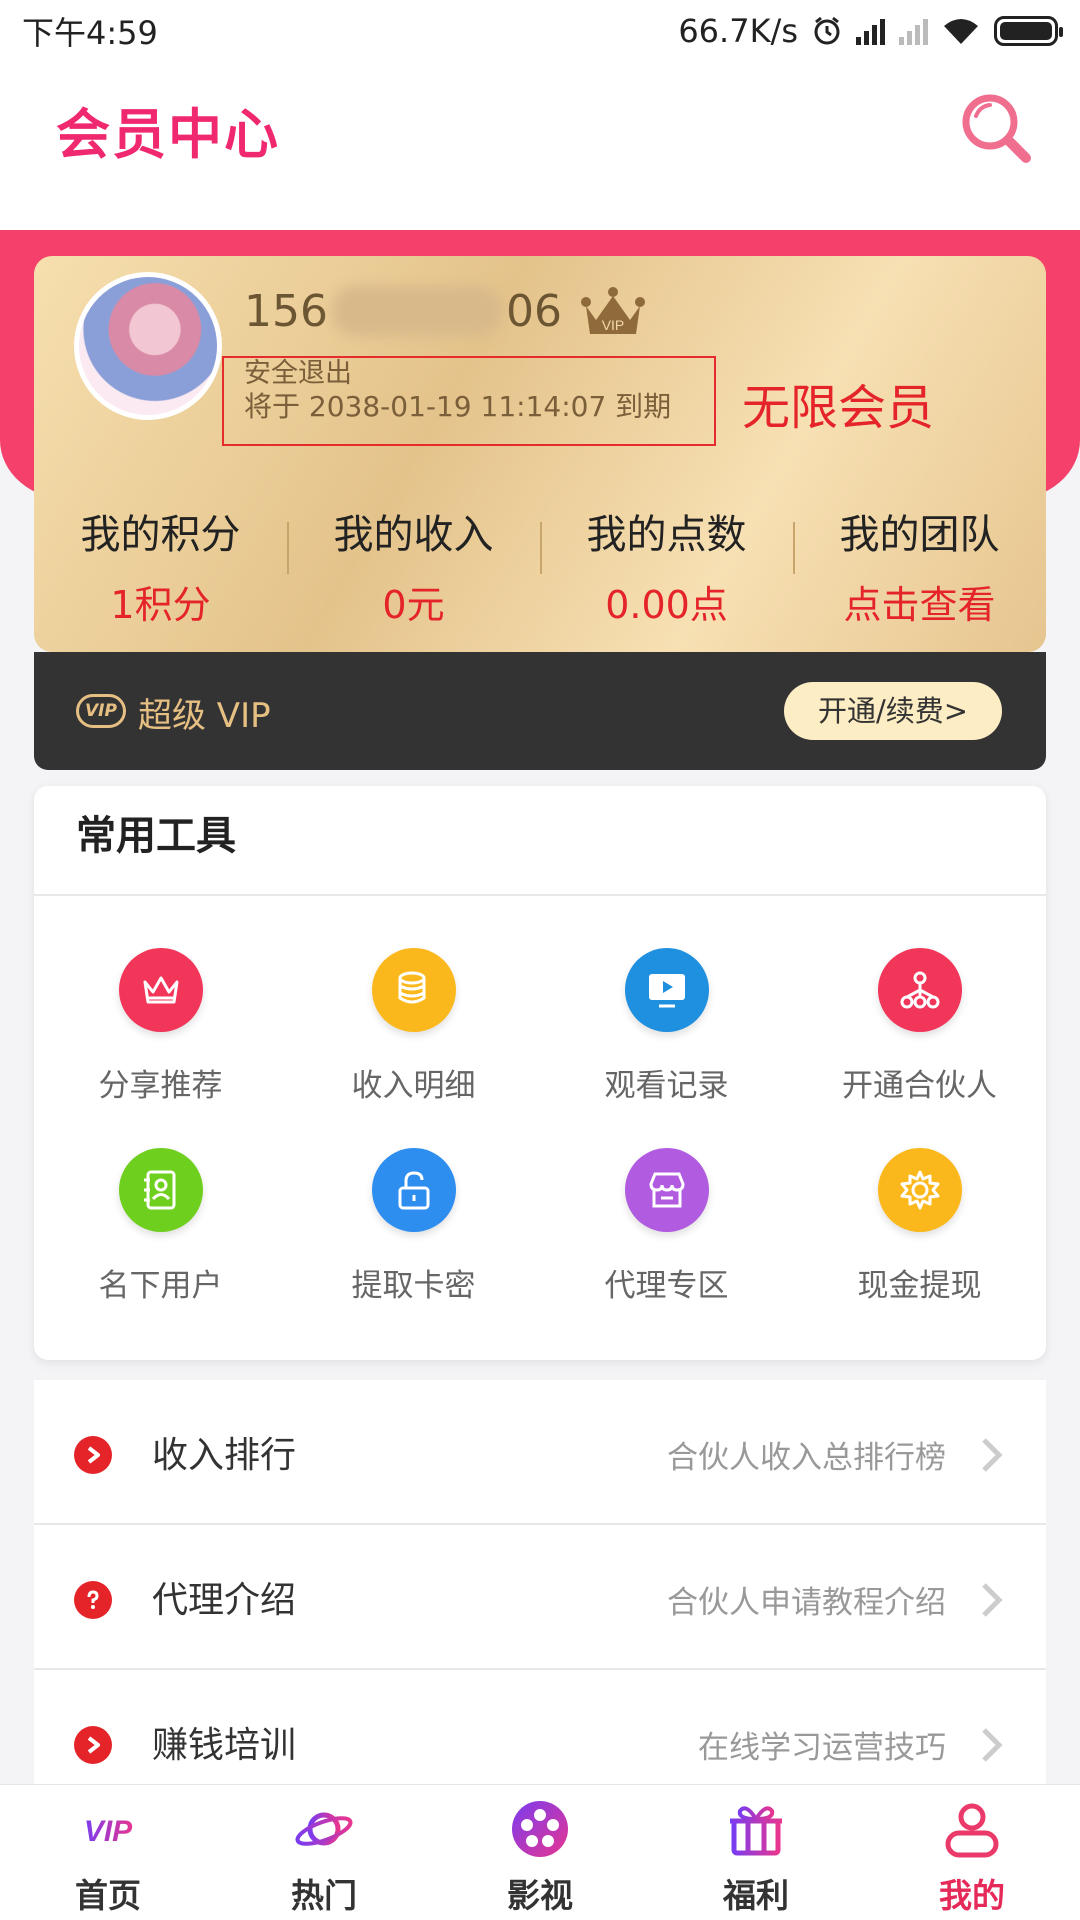 The height and width of the screenshot is (1920, 1080). Describe the element at coordinates (738, 31) in the screenshot. I see `network-speed: 66.7K/s` at that location.